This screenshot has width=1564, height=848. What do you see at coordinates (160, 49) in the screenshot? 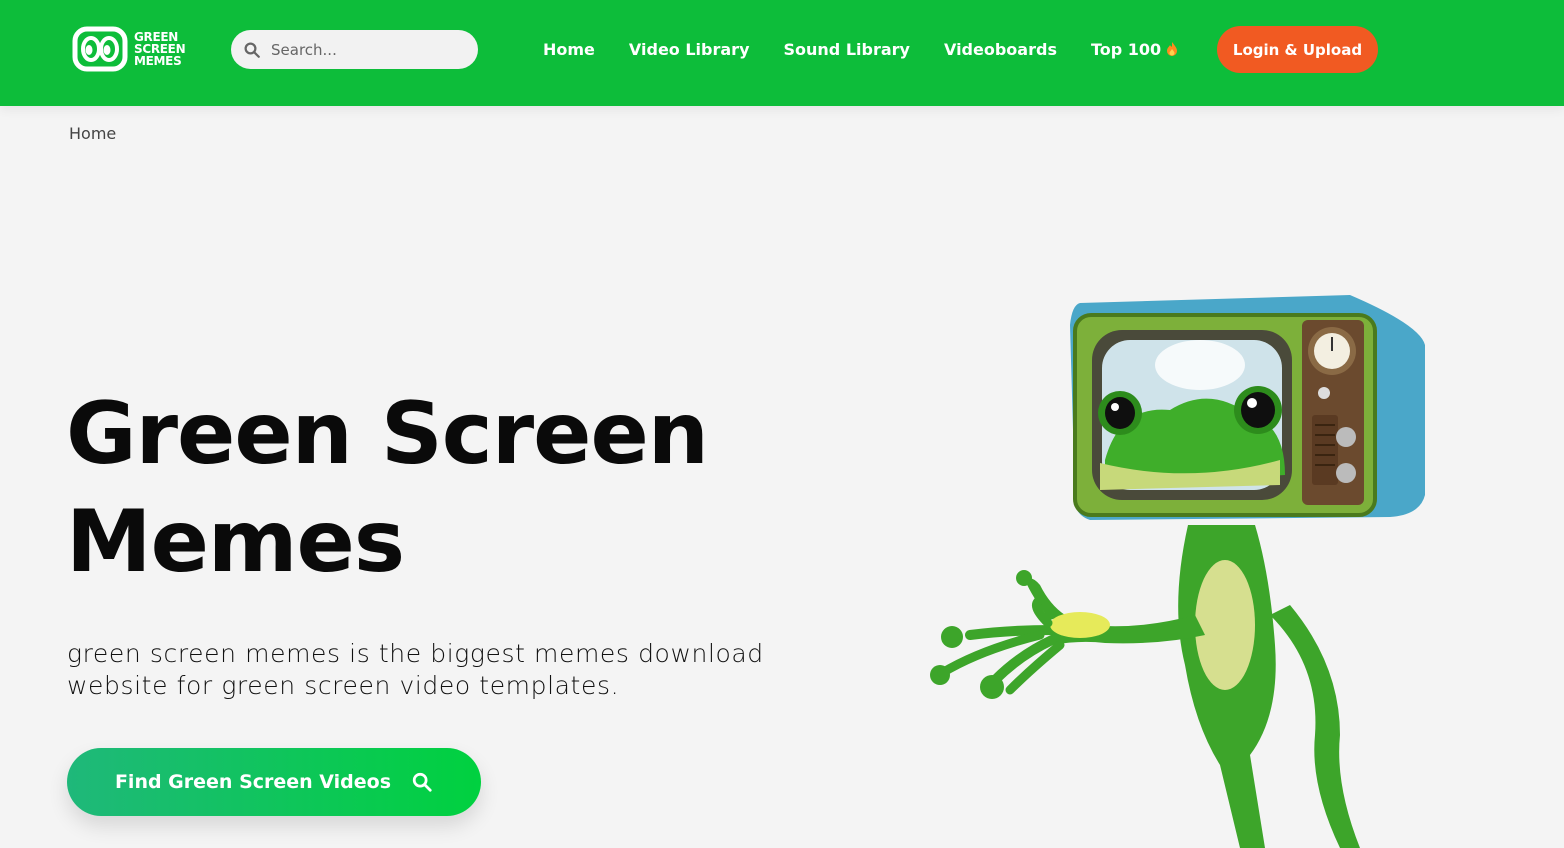
I see `logo-wordmark: GREEN SCREEN MEMES` at bounding box center [160, 49].